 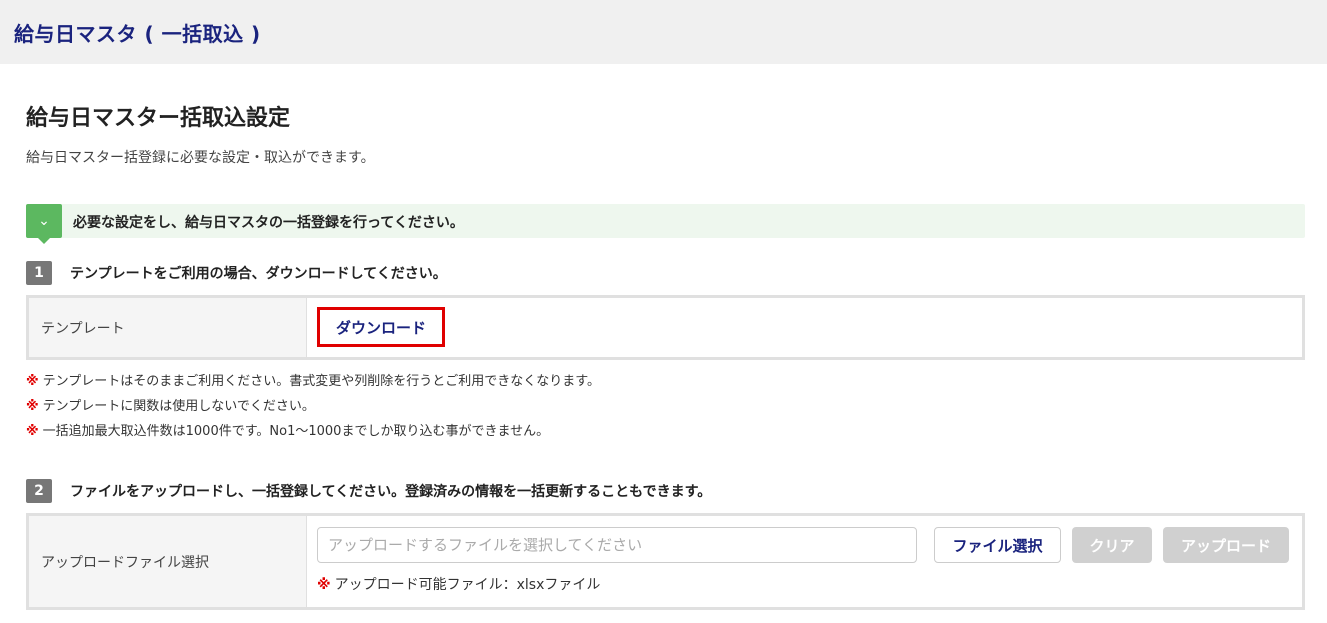 I want to click on upload-row-value: ファイル選択 クリア アップロード ※アップロード可能ファイル：xlsxファイル, so click(x=804, y=561).